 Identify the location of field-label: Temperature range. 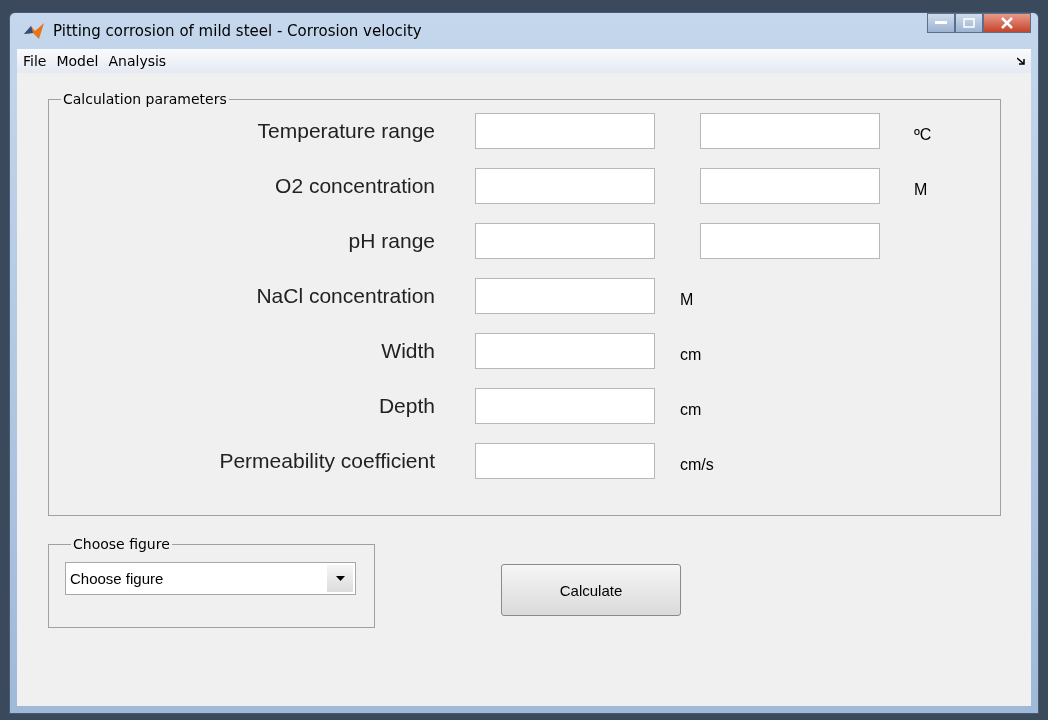
(346, 131).